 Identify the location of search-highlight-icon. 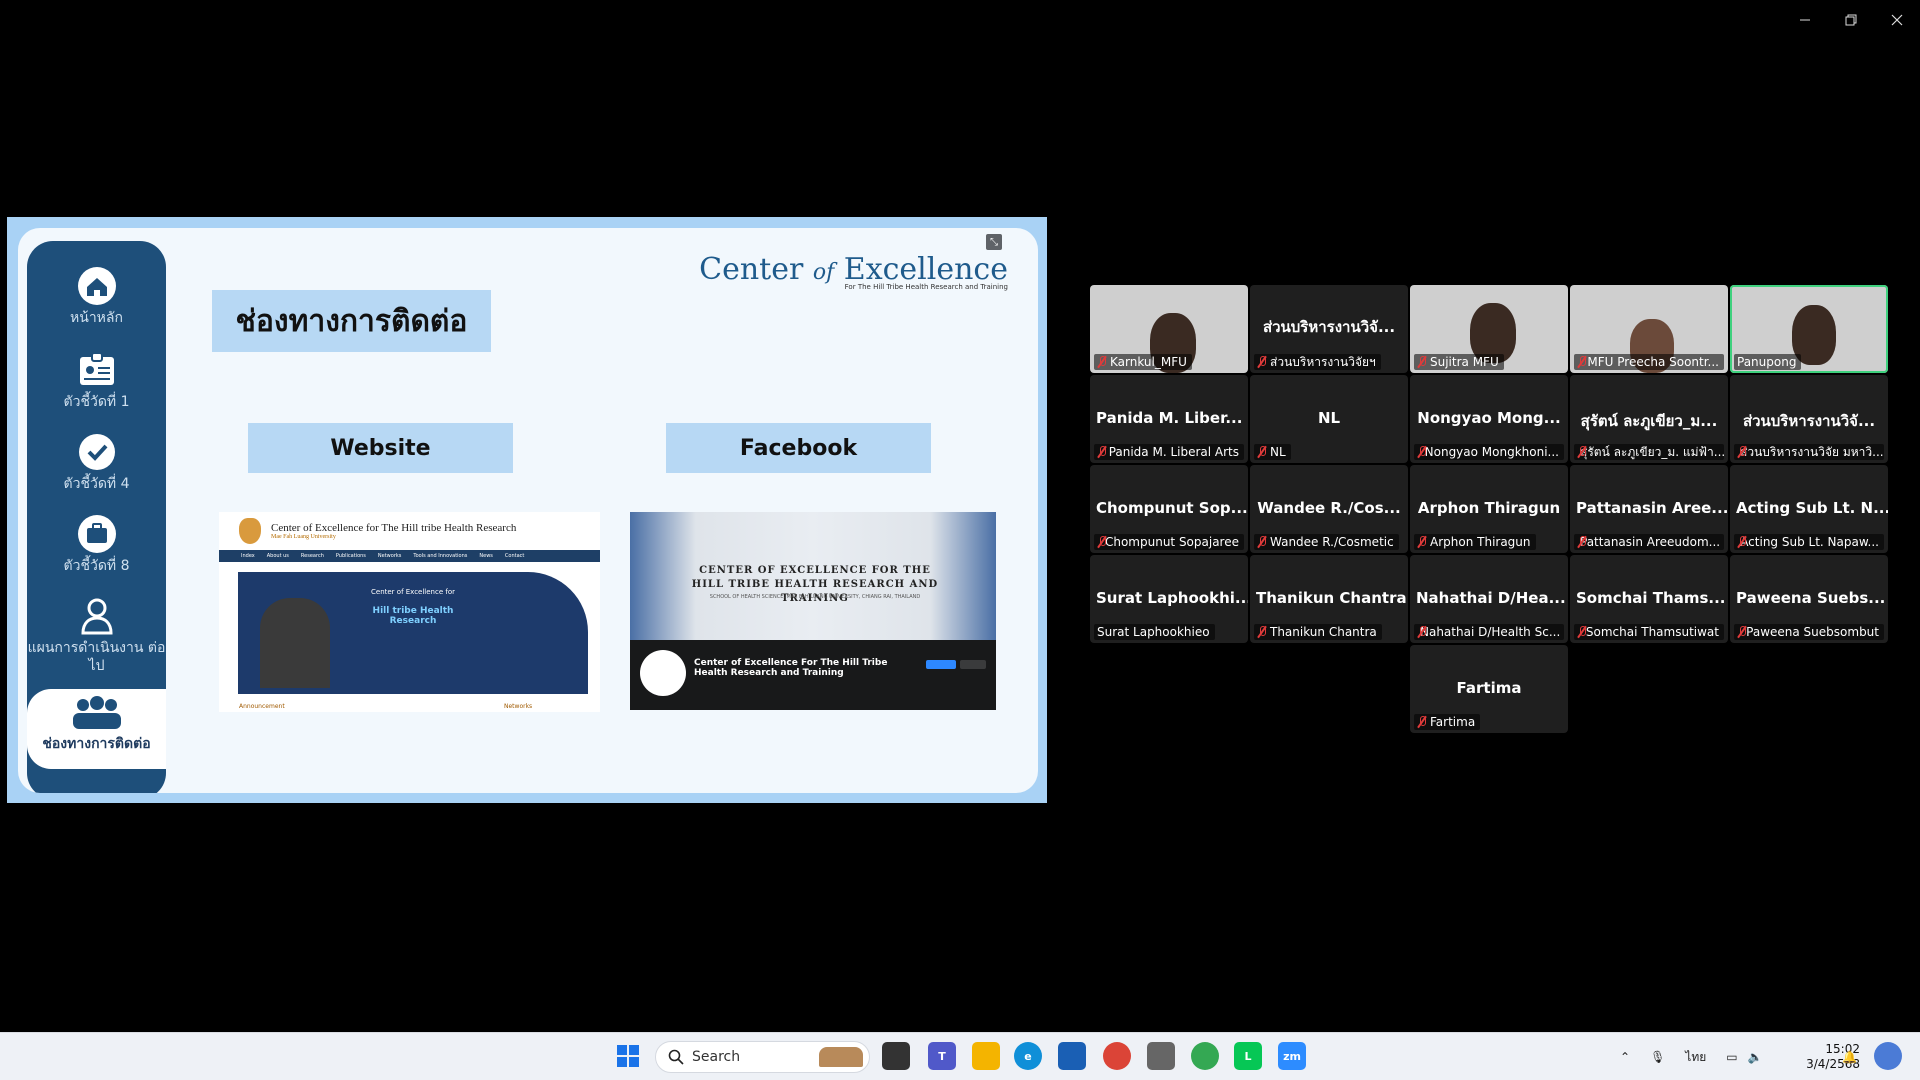
(841, 1057).